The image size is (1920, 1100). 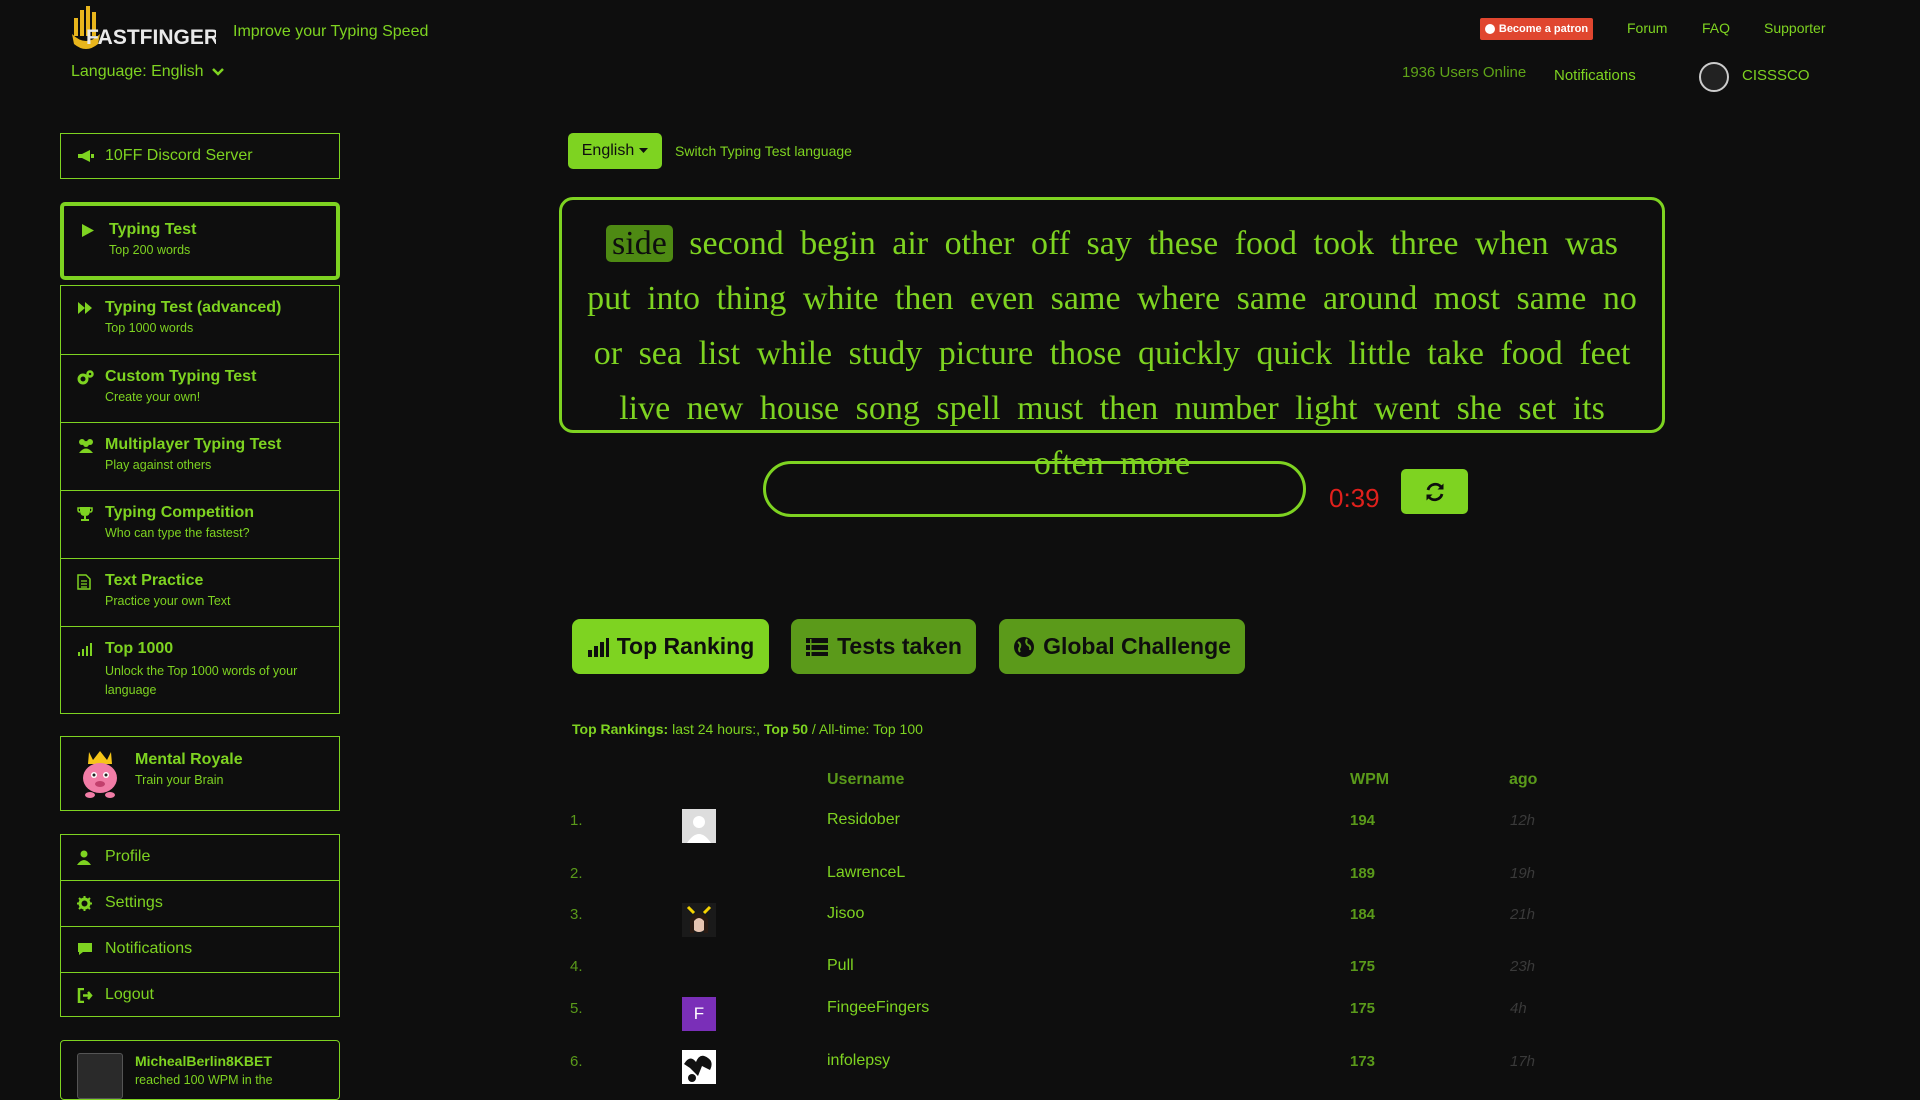 I want to click on account-item-profile: Profile, so click(x=200, y=858).